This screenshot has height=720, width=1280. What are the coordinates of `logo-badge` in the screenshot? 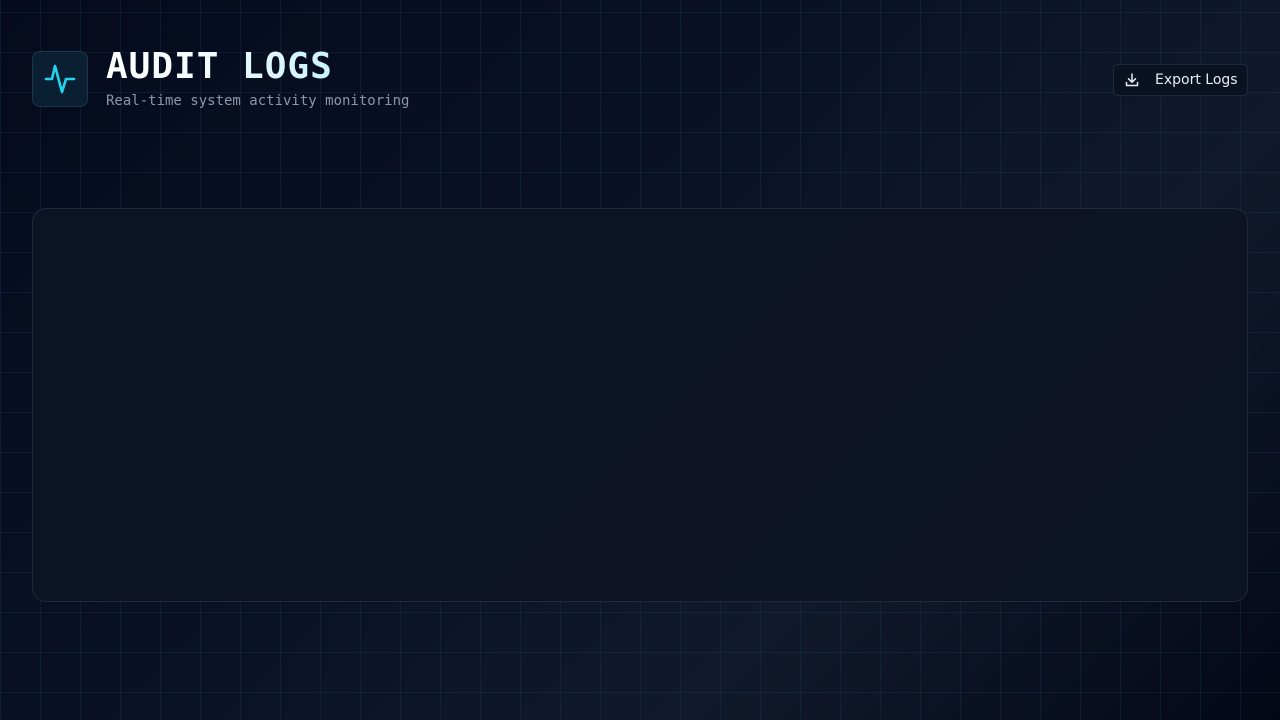 It's located at (60, 79).